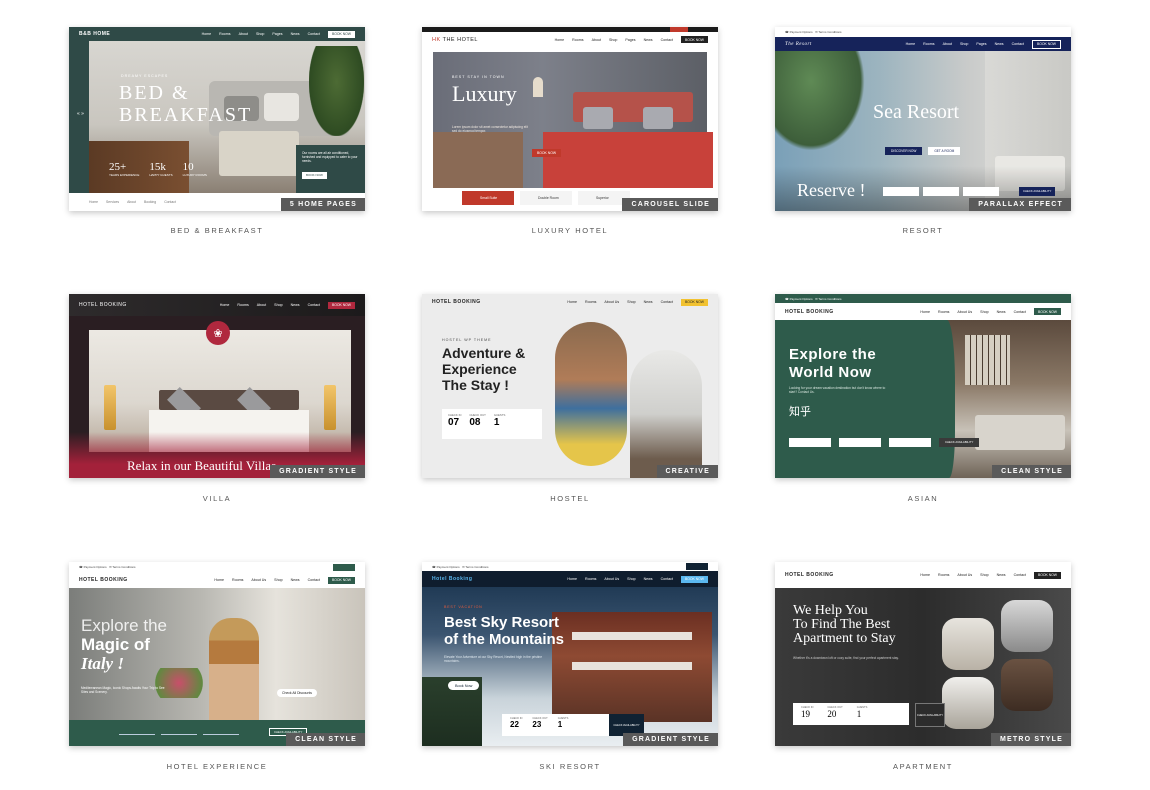  What do you see at coordinates (923, 230) in the screenshot?
I see `demo-caption: RESORT` at bounding box center [923, 230].